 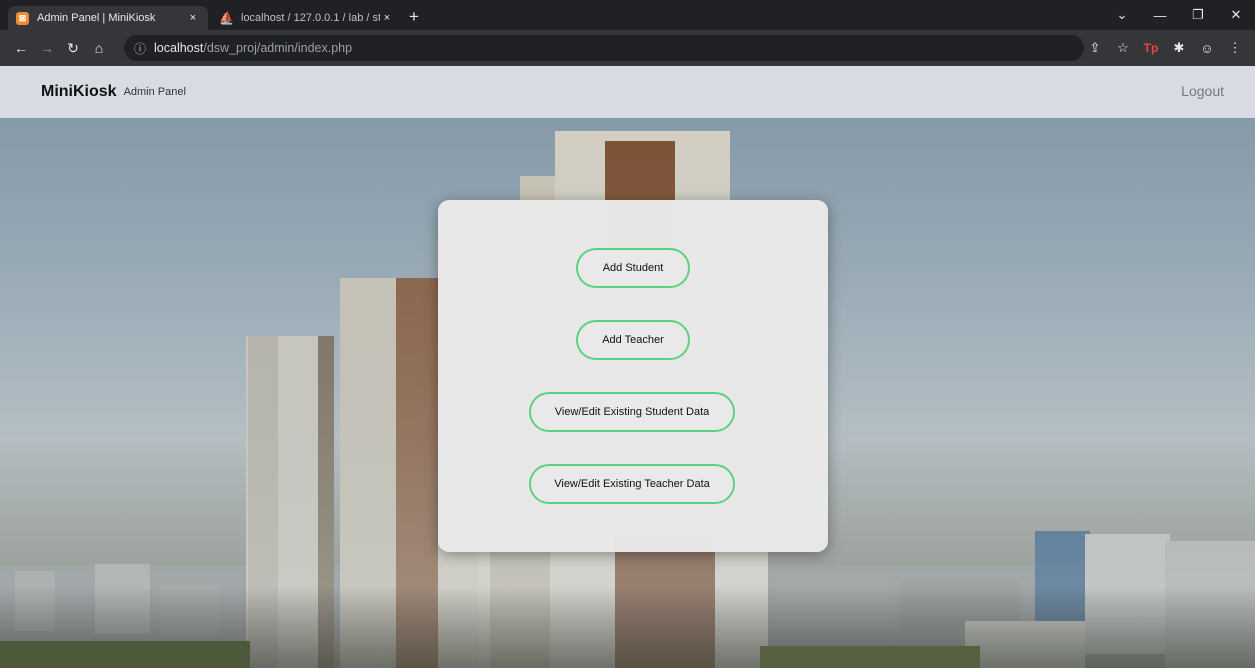 What do you see at coordinates (1235, 48) in the screenshot?
I see `menu-kebab-icon: ⋮` at bounding box center [1235, 48].